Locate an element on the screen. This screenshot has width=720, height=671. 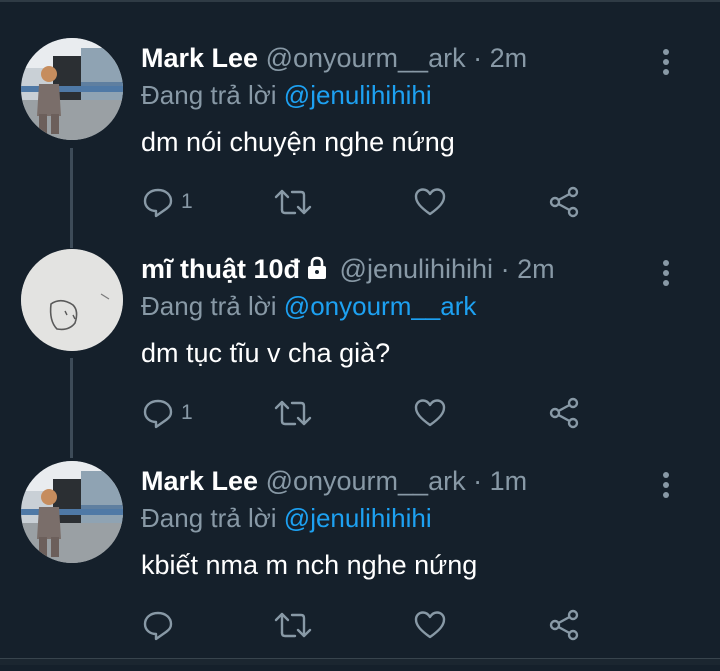
timestamp: 1m is located at coordinates (509, 481).